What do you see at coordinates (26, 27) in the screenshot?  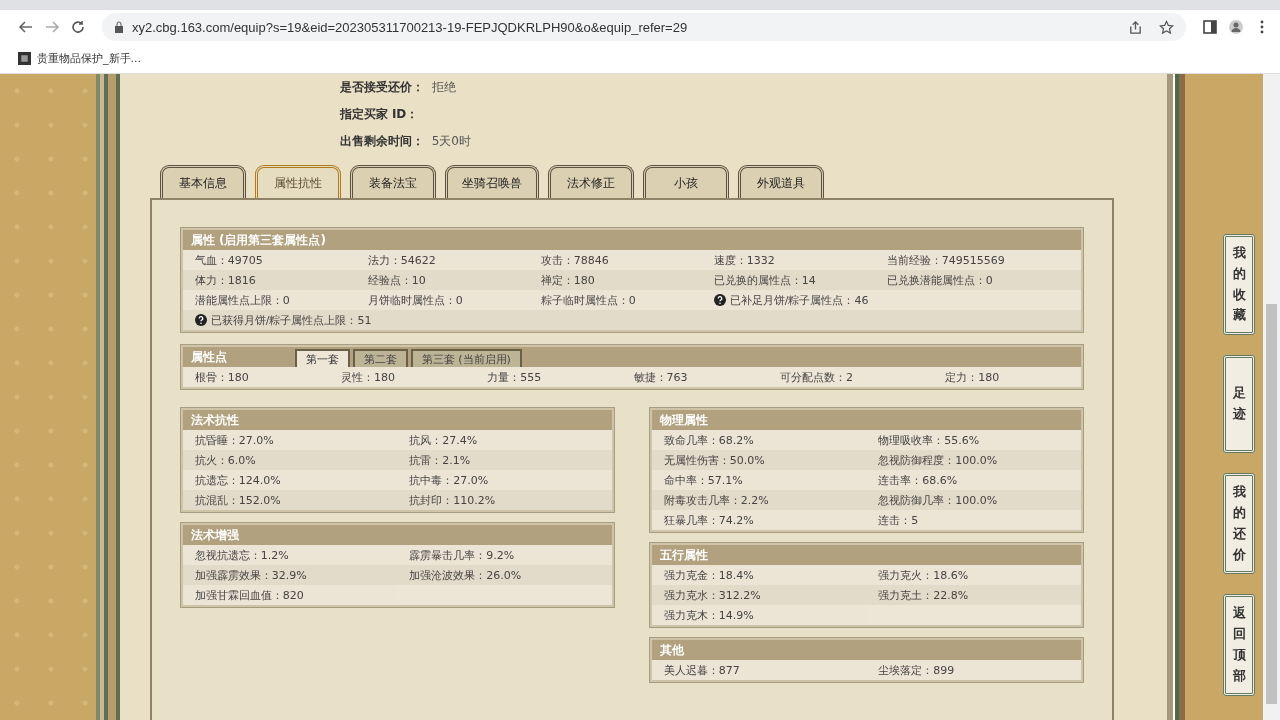 I see `back-icon` at bounding box center [26, 27].